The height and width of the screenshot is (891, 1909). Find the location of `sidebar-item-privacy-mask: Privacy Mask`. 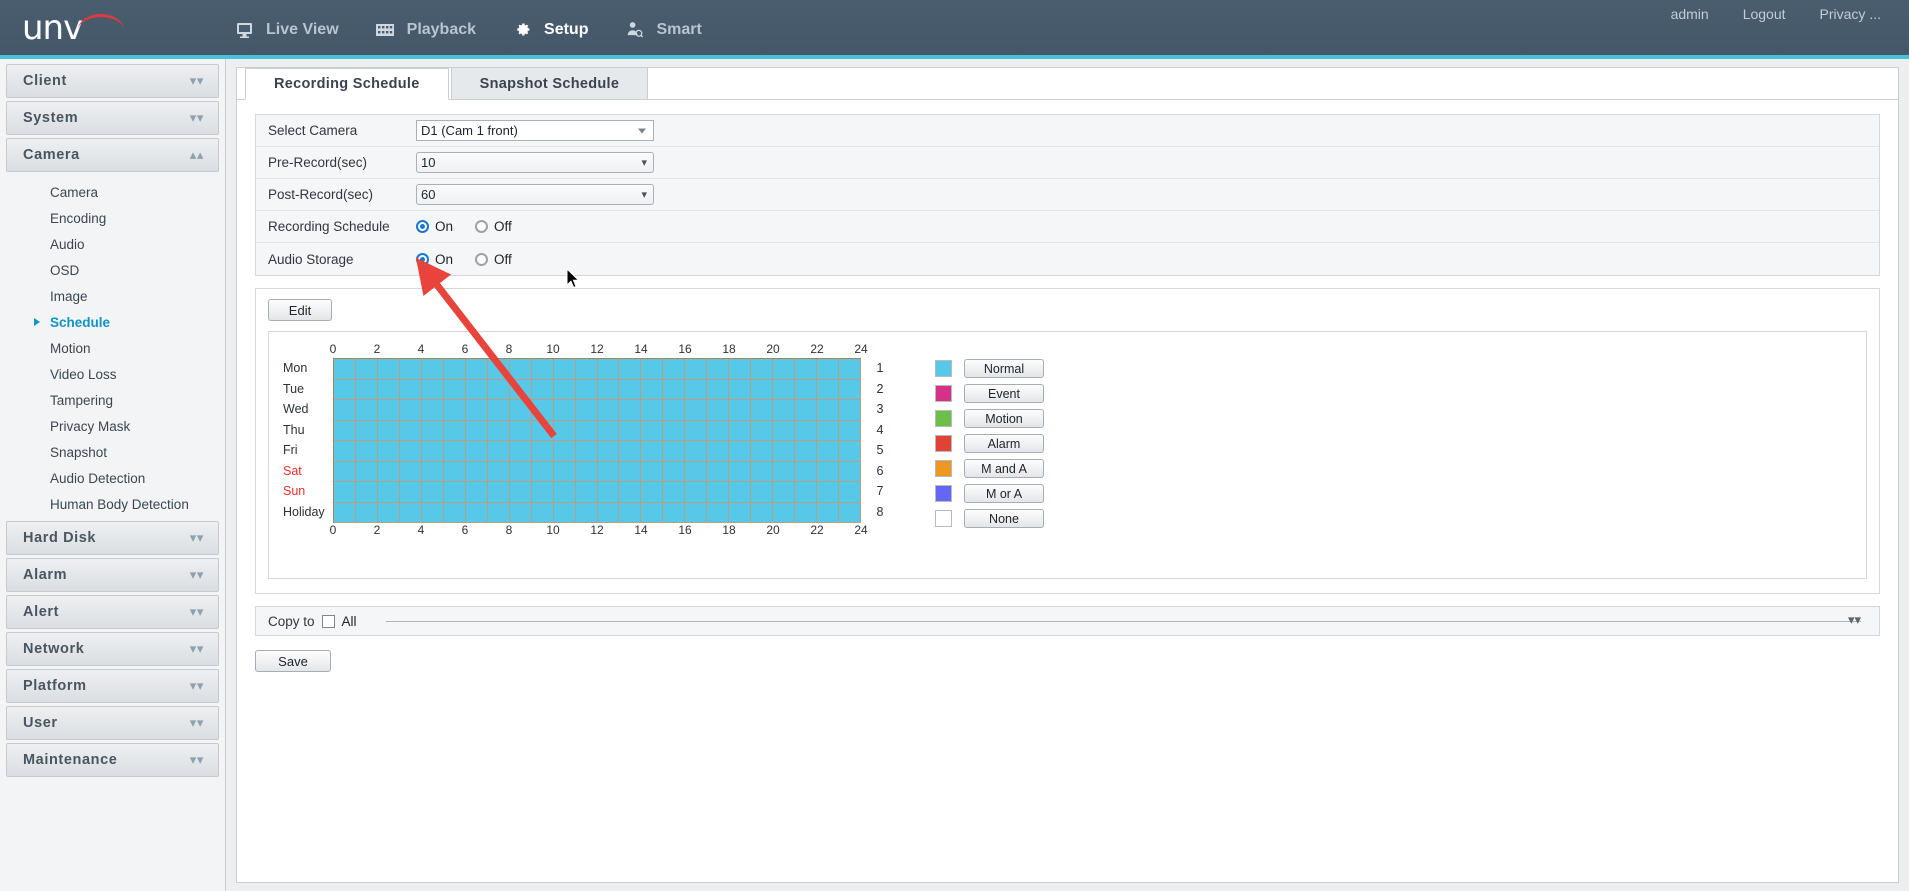

sidebar-item-privacy-mask: Privacy Mask is located at coordinates (112, 426).